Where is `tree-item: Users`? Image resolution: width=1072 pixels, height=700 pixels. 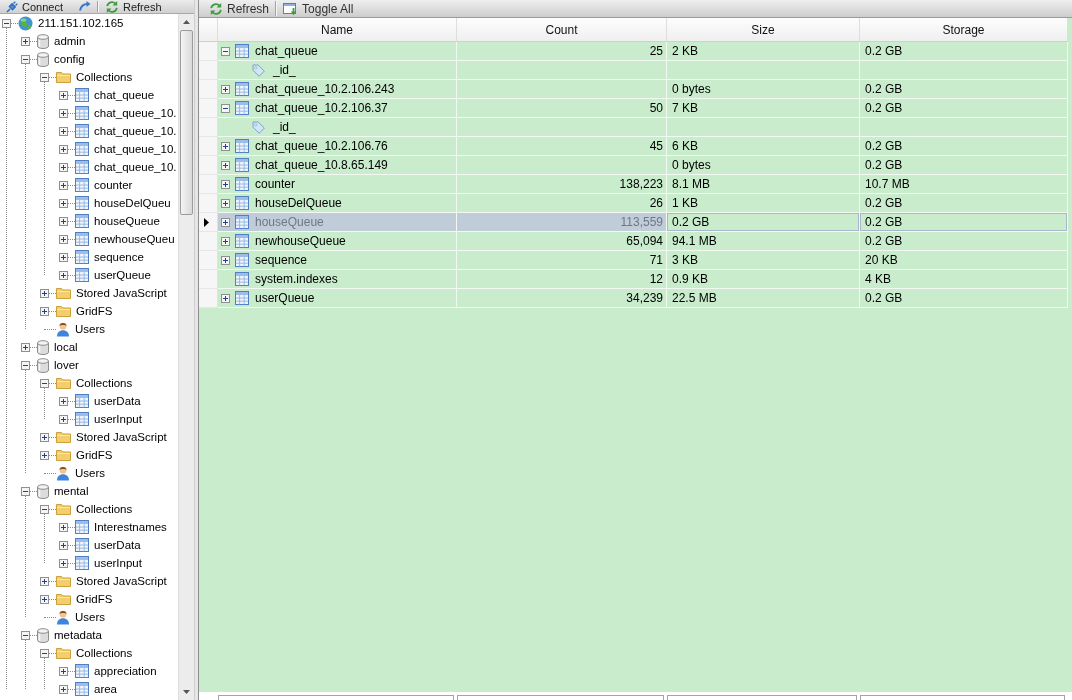 tree-item: Users is located at coordinates (90, 617).